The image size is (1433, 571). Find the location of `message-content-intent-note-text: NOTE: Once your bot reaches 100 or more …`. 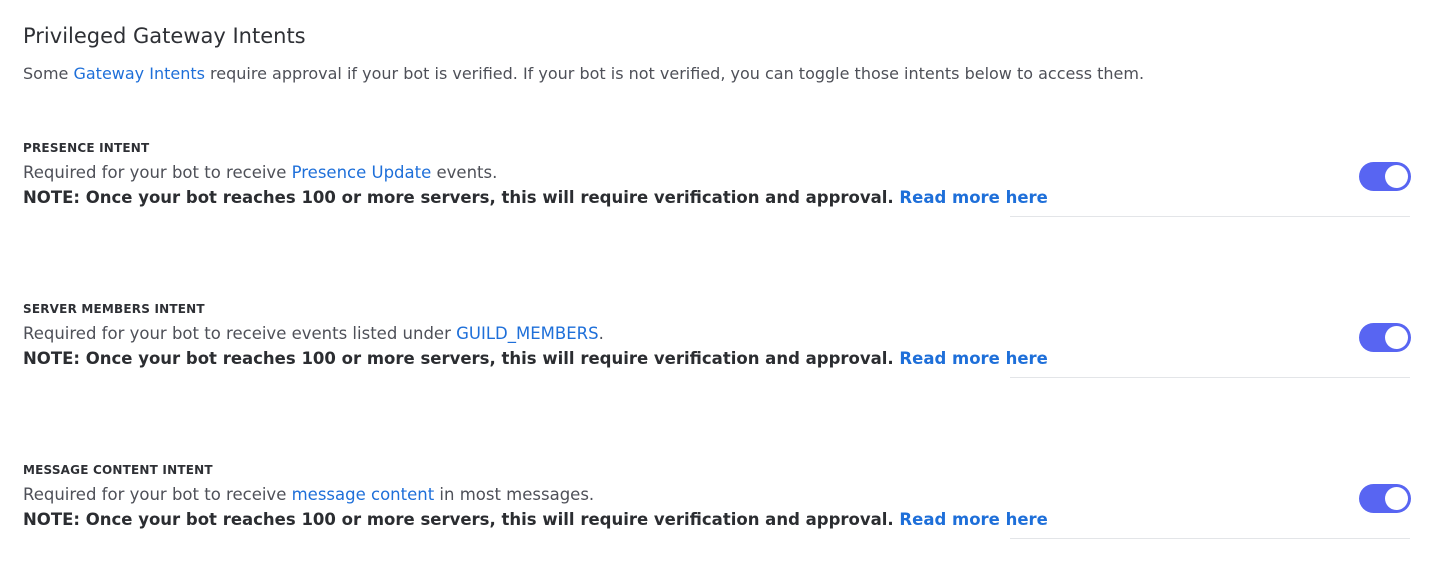

message-content-intent-note-text: NOTE: Once your bot reaches 100 or more … is located at coordinates (458, 519).